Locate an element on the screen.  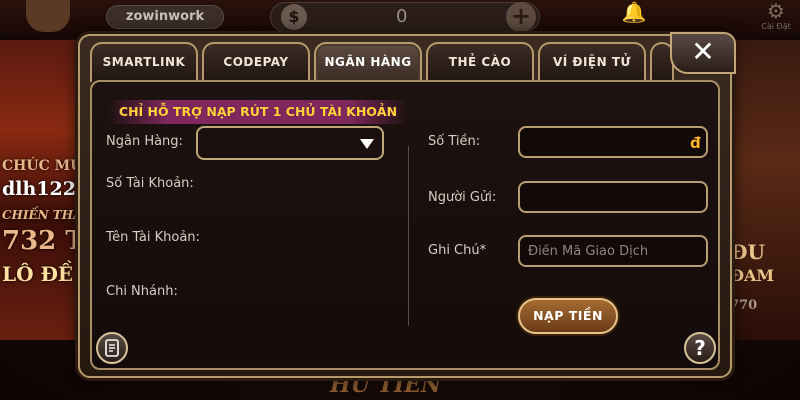
history-button is located at coordinates (112, 348).